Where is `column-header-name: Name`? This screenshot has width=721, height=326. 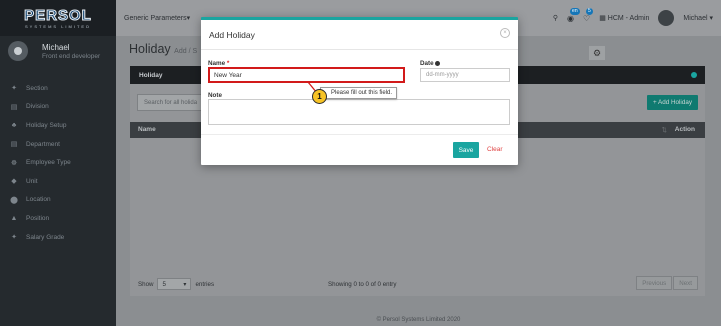
column-header-name: Name is located at coordinates (147, 129).